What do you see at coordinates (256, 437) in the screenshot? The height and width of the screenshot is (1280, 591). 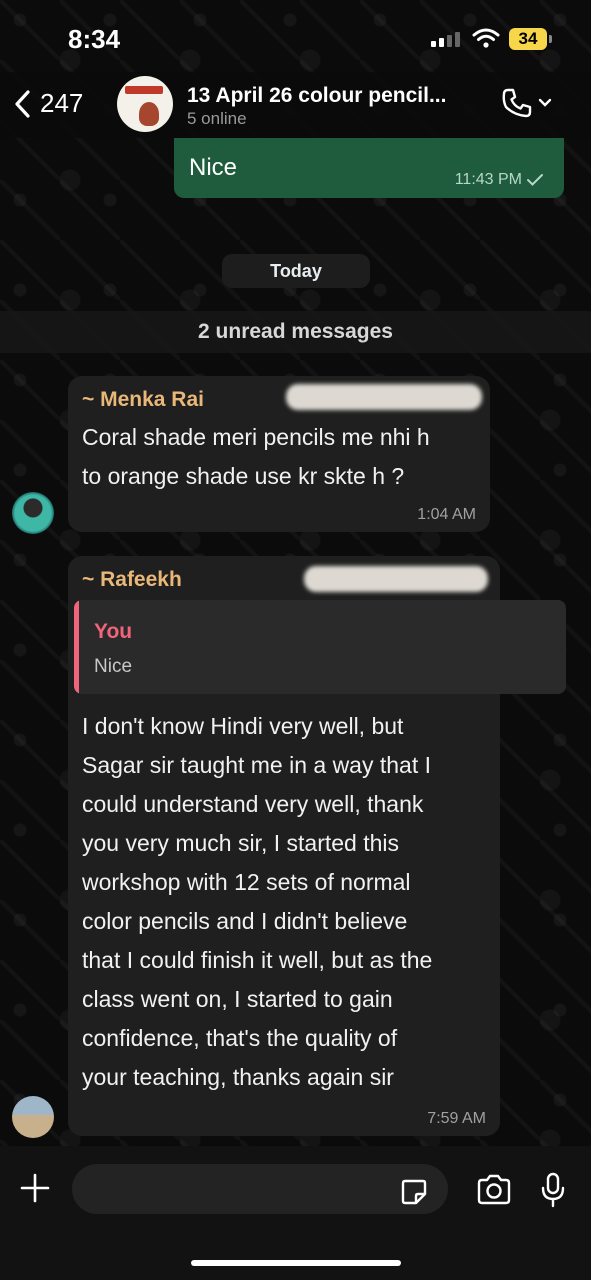 I see `message-line: Coral shade meri pencils me nhi h` at bounding box center [256, 437].